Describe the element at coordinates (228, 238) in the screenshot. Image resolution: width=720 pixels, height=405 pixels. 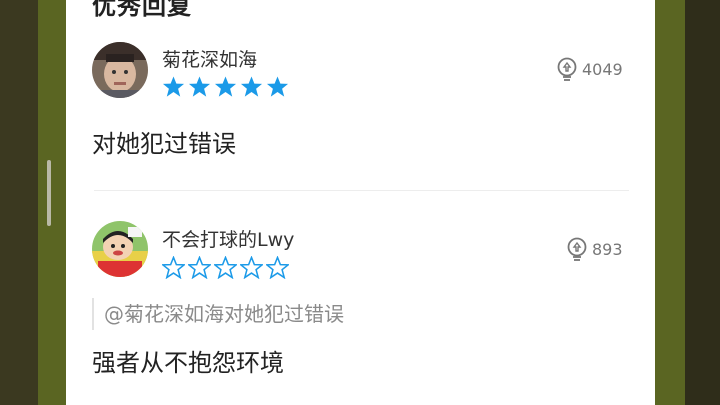
I see `comment-username: 不会打球的Lwy` at that location.